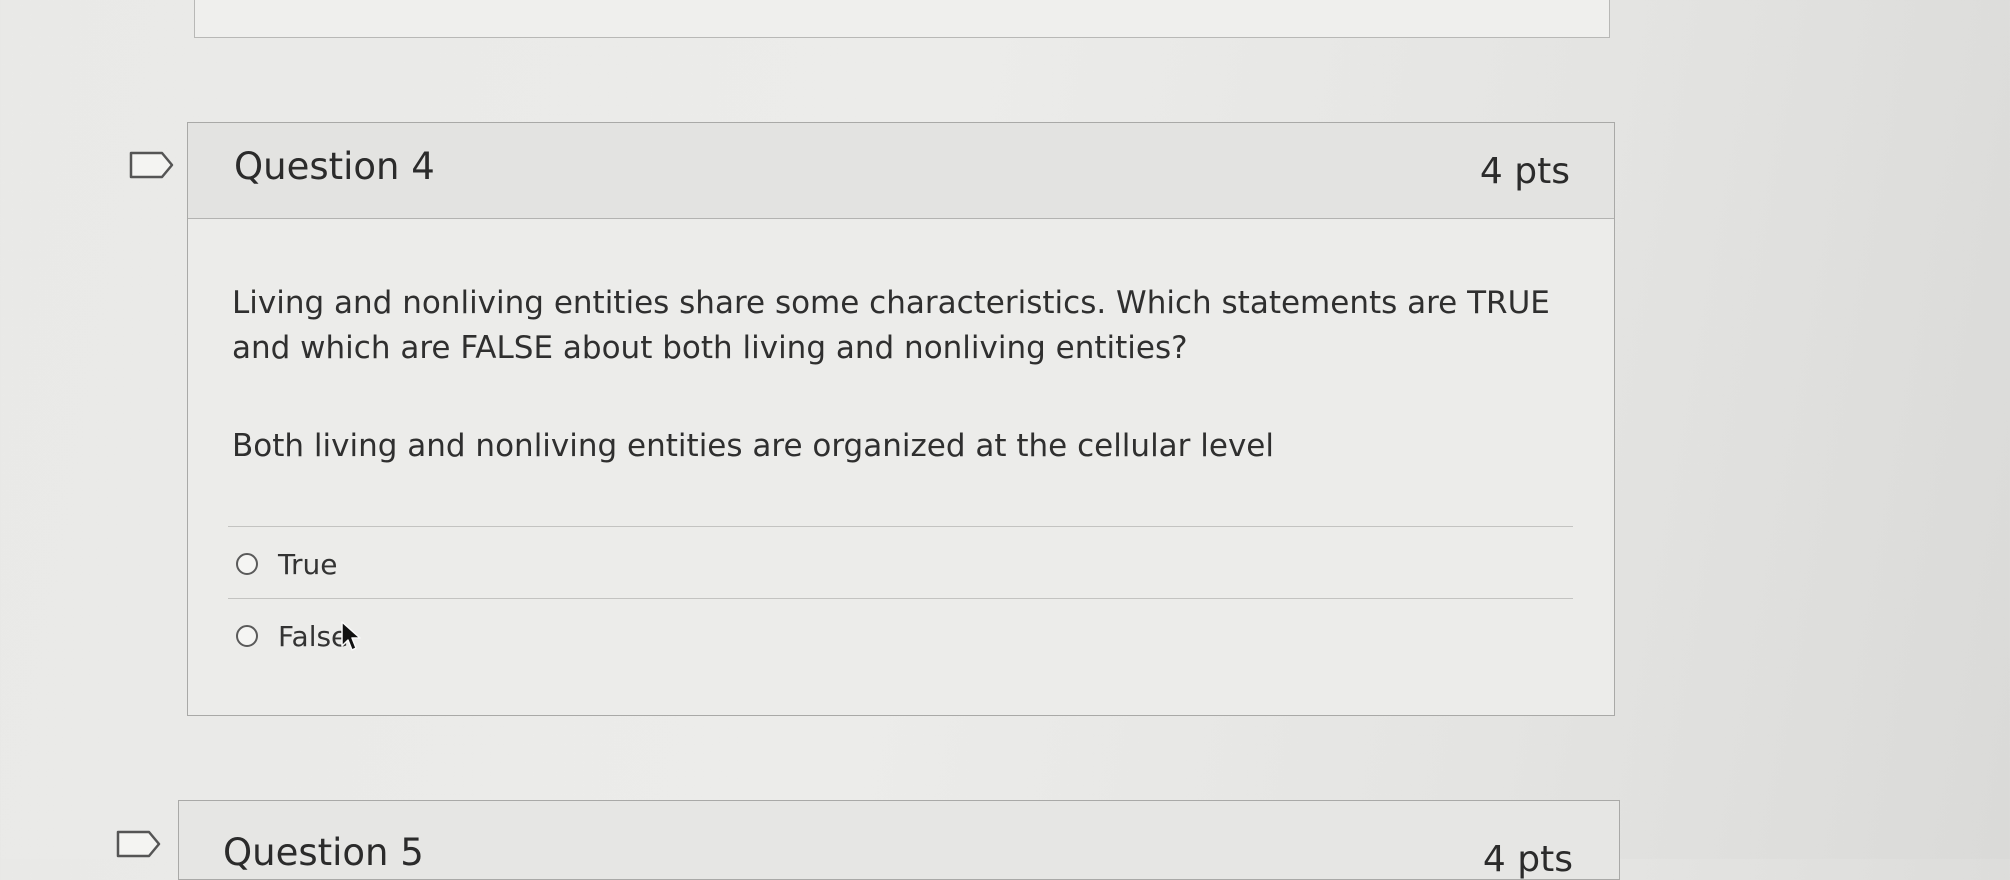 The width and height of the screenshot is (2010, 880). I want to click on question-title: Question 4, so click(334, 166).